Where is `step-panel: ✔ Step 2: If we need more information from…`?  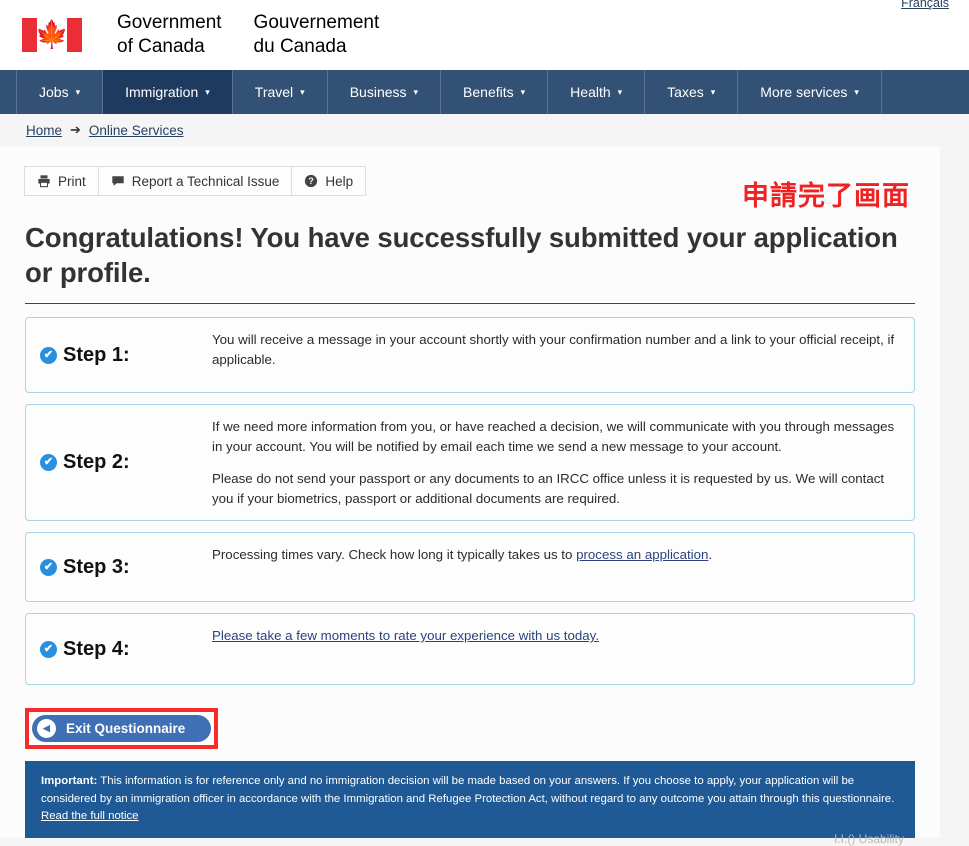
step-panel: ✔ Step 2: If we need more information from… is located at coordinates (470, 463).